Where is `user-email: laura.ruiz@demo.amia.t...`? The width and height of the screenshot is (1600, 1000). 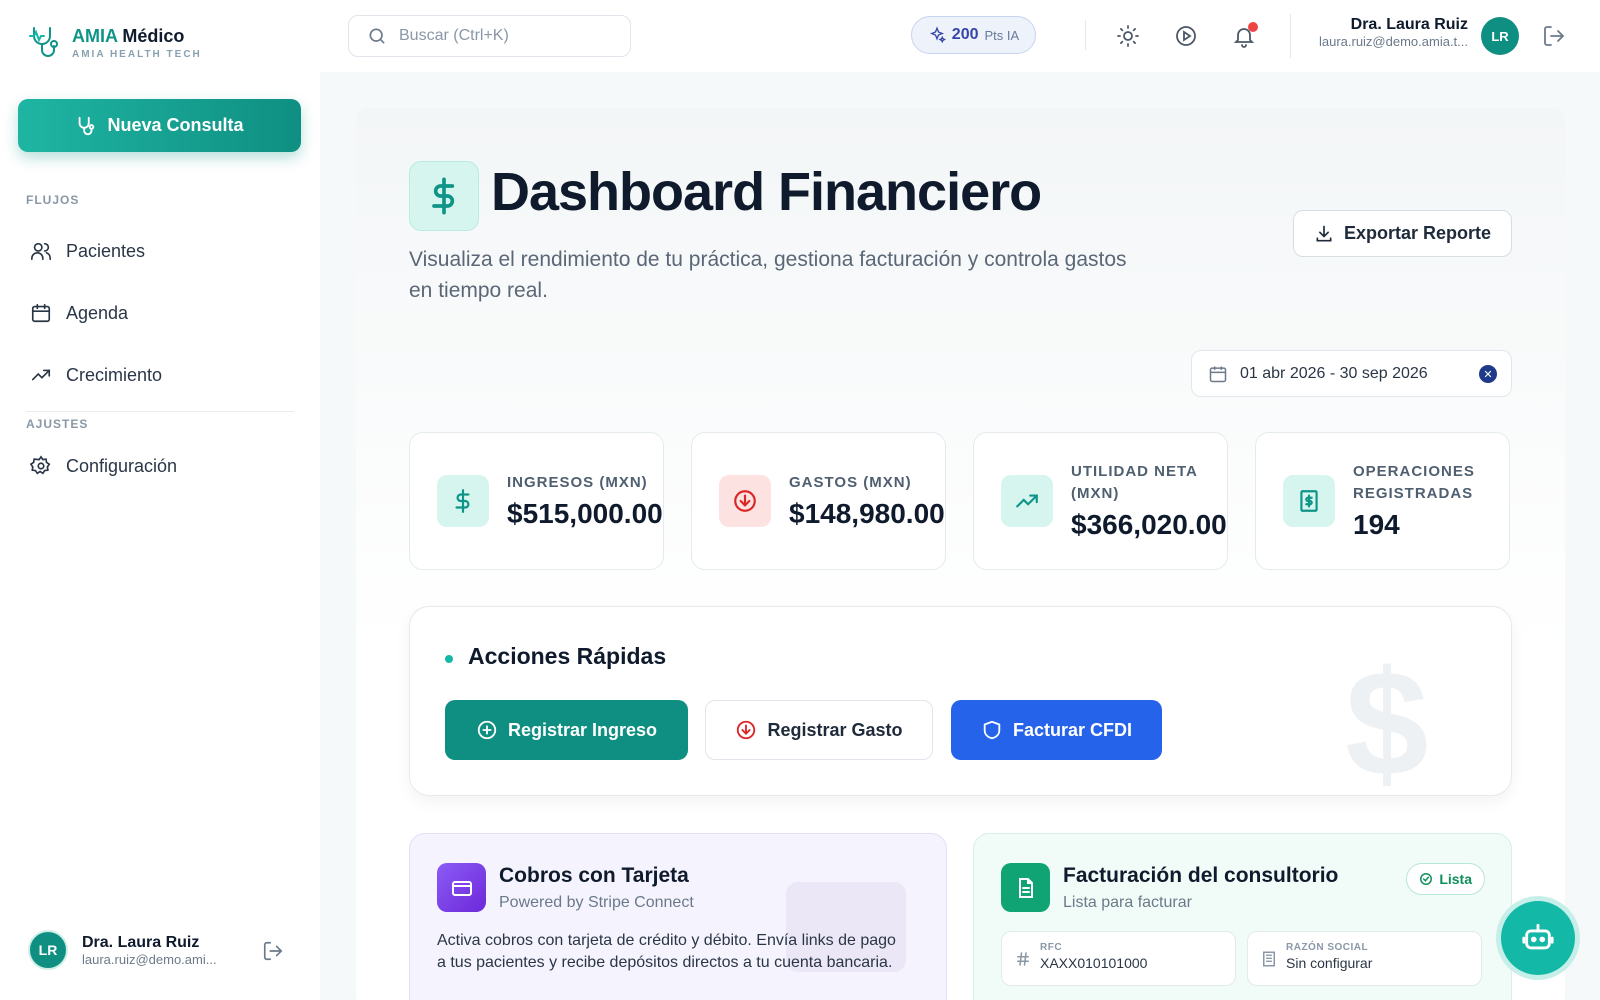 user-email: laura.ruiz@demo.amia.t... is located at coordinates (1393, 41).